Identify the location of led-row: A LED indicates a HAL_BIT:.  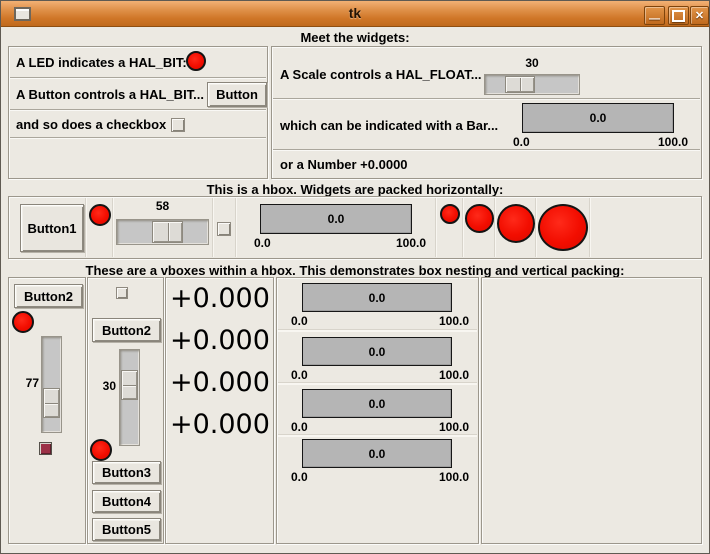
(138, 62).